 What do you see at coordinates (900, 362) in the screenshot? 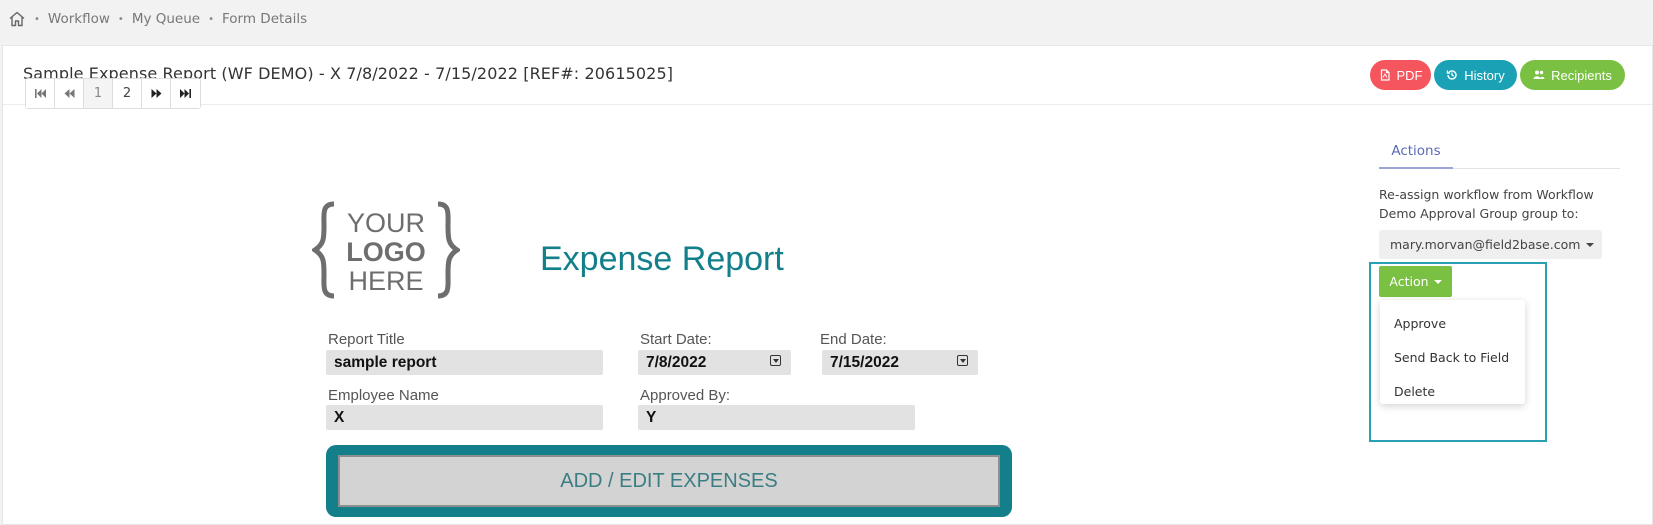
I see `end-date-field: 7/15/2022` at bounding box center [900, 362].